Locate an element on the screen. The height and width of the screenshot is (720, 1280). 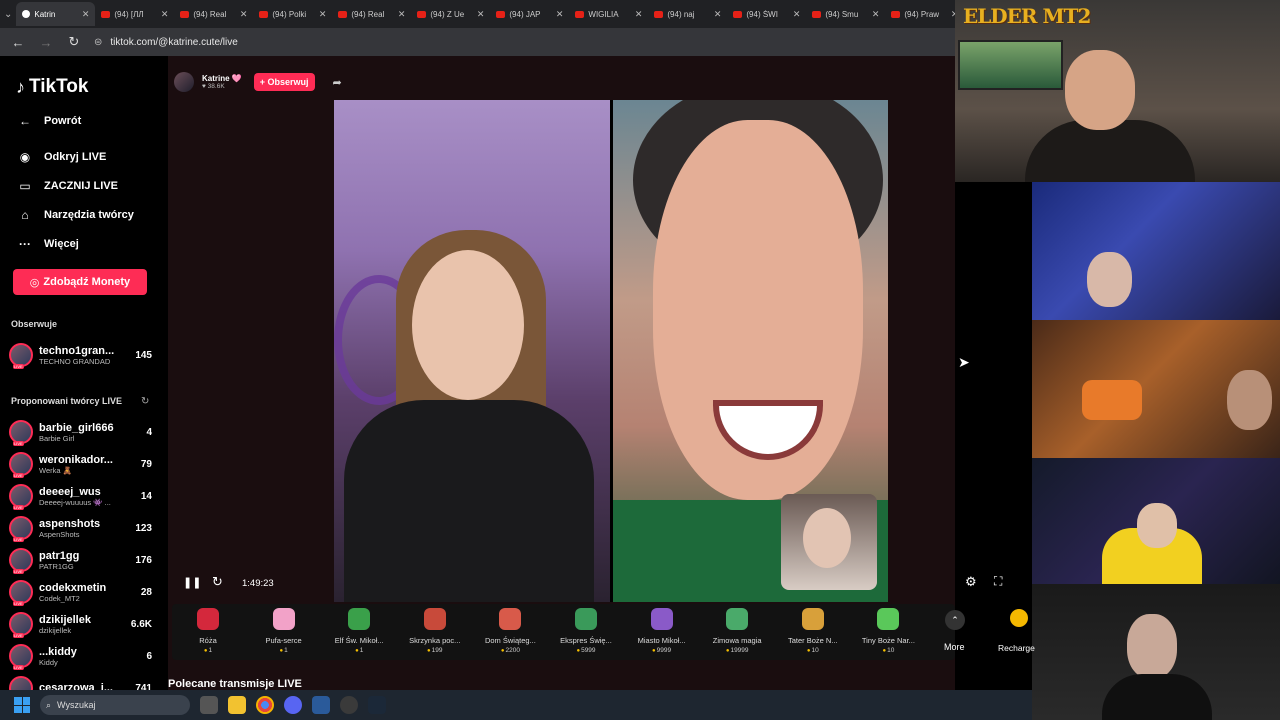
browser-tab: (94) Polki ✕ is located at coordinates (292, 14).